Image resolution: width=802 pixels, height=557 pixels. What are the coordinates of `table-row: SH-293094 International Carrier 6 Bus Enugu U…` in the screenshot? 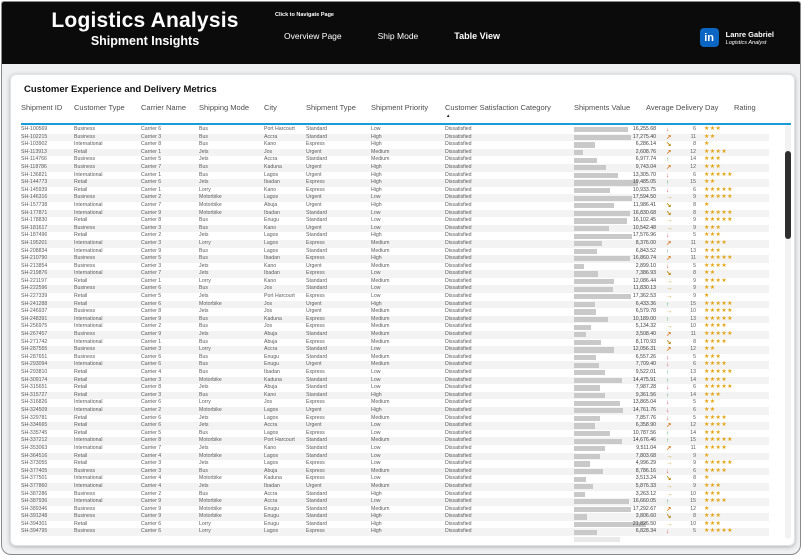 It's located at (395, 365).